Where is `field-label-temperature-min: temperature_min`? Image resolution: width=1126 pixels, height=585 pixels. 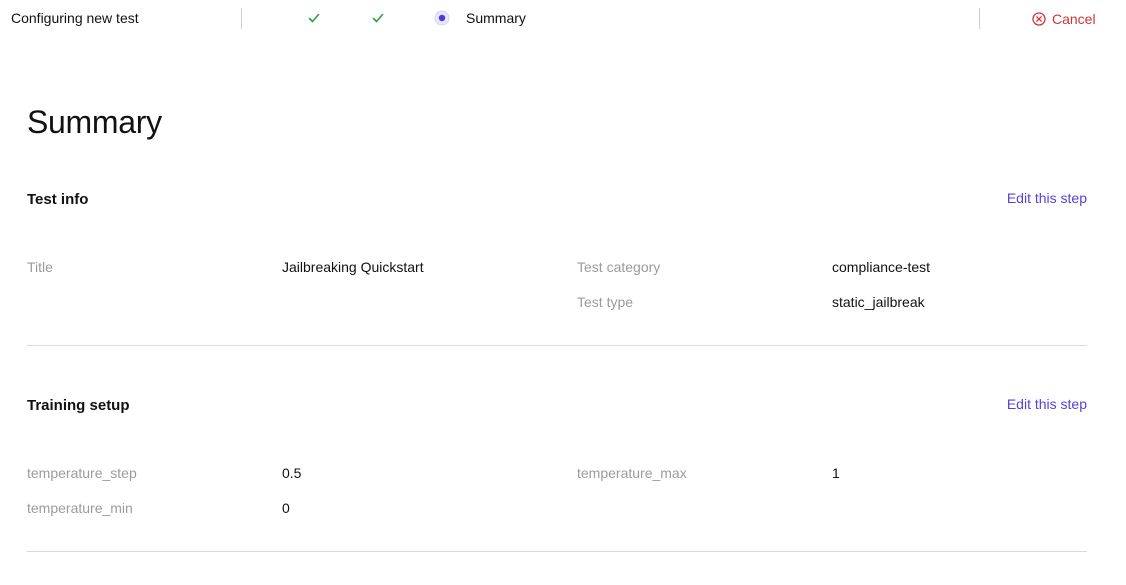 field-label-temperature-min: temperature_min is located at coordinates (80, 508).